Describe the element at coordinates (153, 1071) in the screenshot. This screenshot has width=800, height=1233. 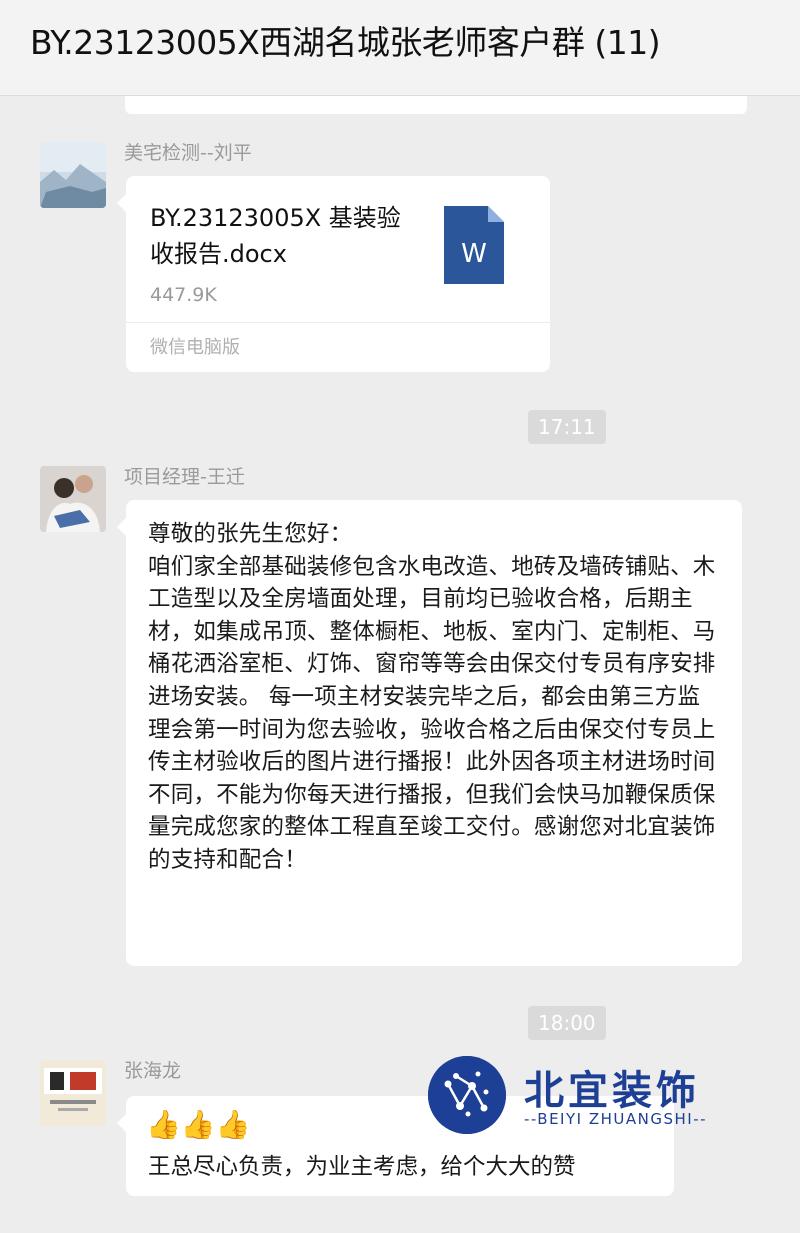
I see `sender-name: 张海龙` at that location.